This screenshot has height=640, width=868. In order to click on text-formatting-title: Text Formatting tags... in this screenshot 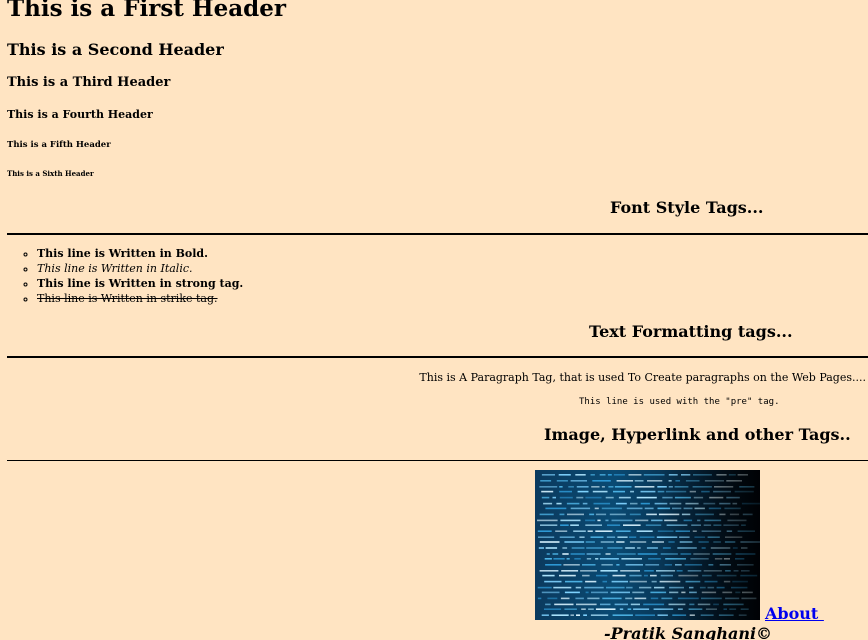, I will do `click(691, 331)`.